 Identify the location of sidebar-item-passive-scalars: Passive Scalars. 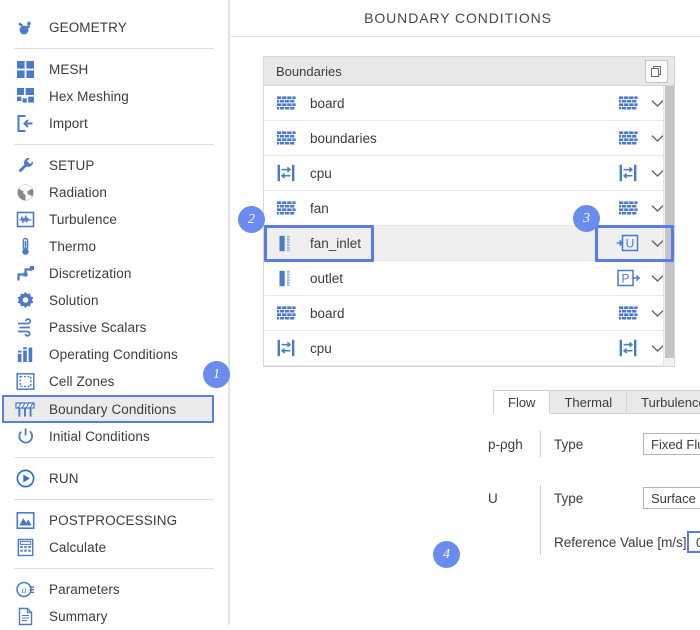
(114, 327).